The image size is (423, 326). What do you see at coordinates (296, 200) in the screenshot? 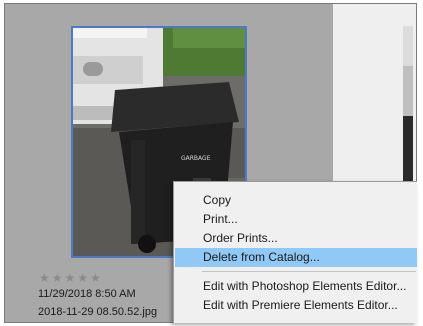
I see `menu-item-copy: Copy` at bounding box center [296, 200].